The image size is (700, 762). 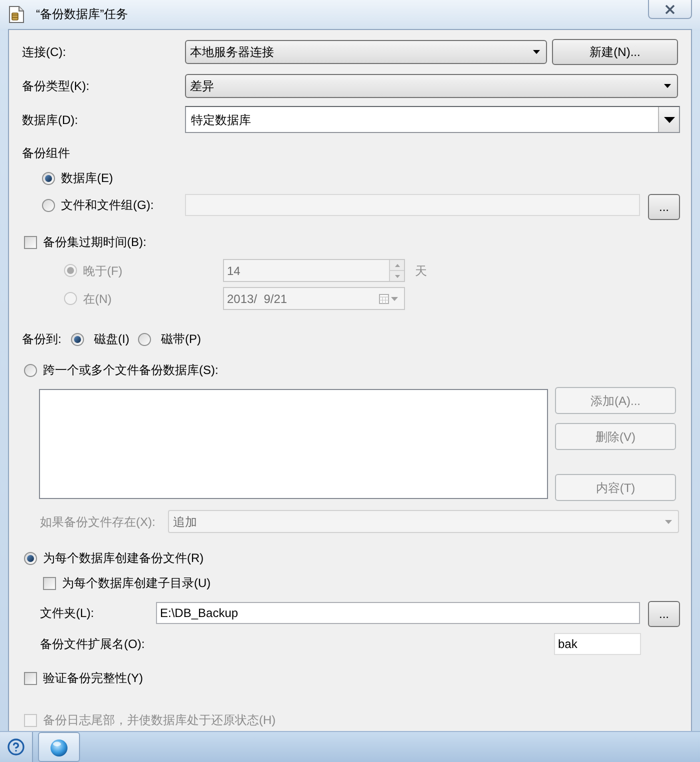 What do you see at coordinates (50, 120) in the screenshot?
I see `field-label: 数据库(D):` at bounding box center [50, 120].